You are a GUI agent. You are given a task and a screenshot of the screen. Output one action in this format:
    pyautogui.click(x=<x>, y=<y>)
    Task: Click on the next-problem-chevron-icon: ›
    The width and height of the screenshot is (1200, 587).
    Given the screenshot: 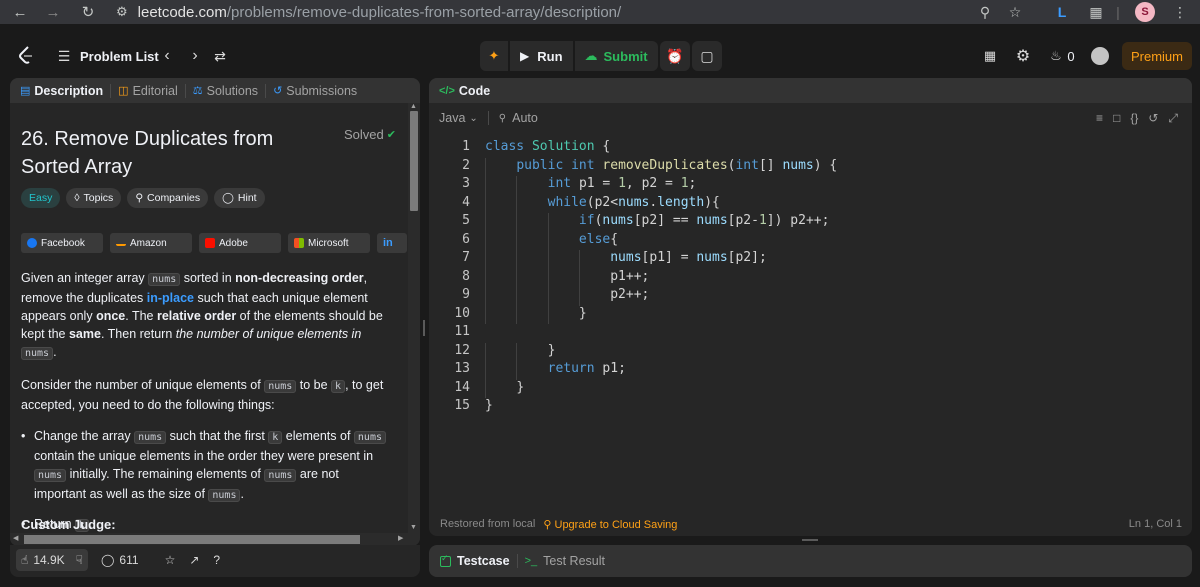 What is the action you would take?
    pyautogui.click(x=195, y=56)
    